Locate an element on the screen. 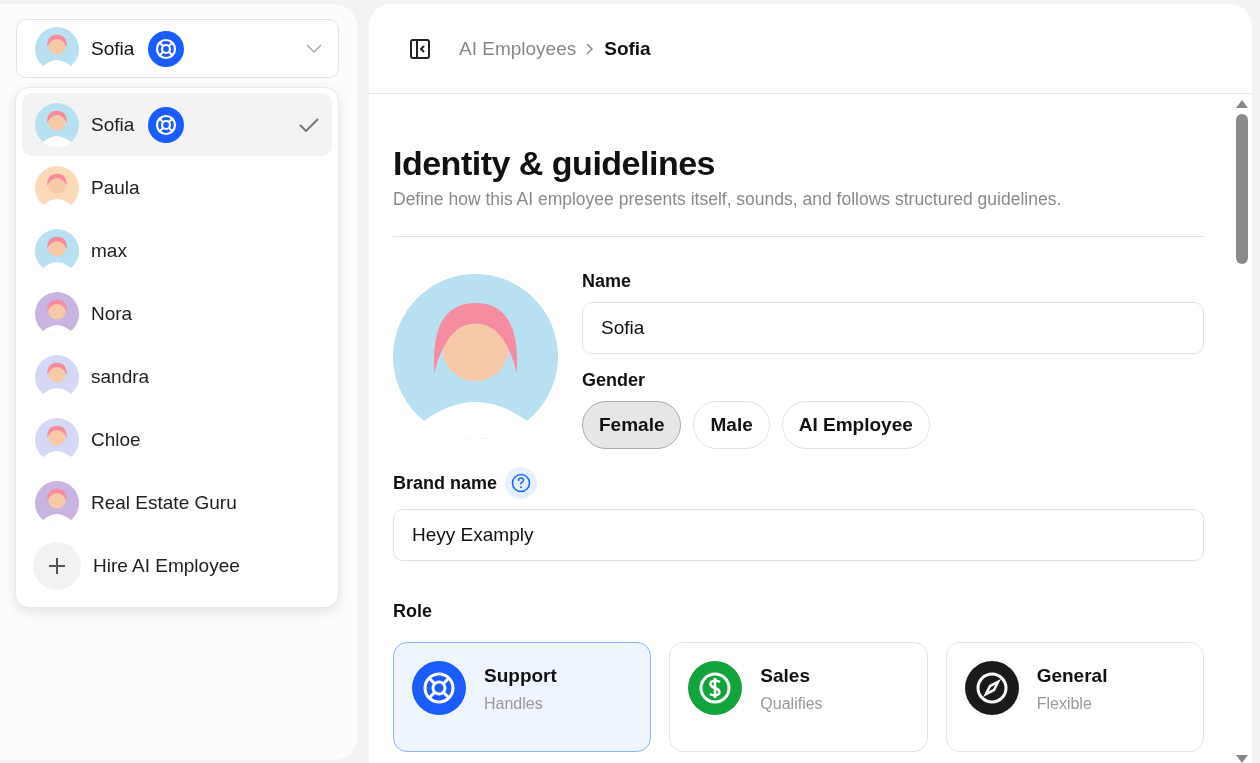 This screenshot has width=1260, height=763. menu-item: Chloe is located at coordinates (177, 439).